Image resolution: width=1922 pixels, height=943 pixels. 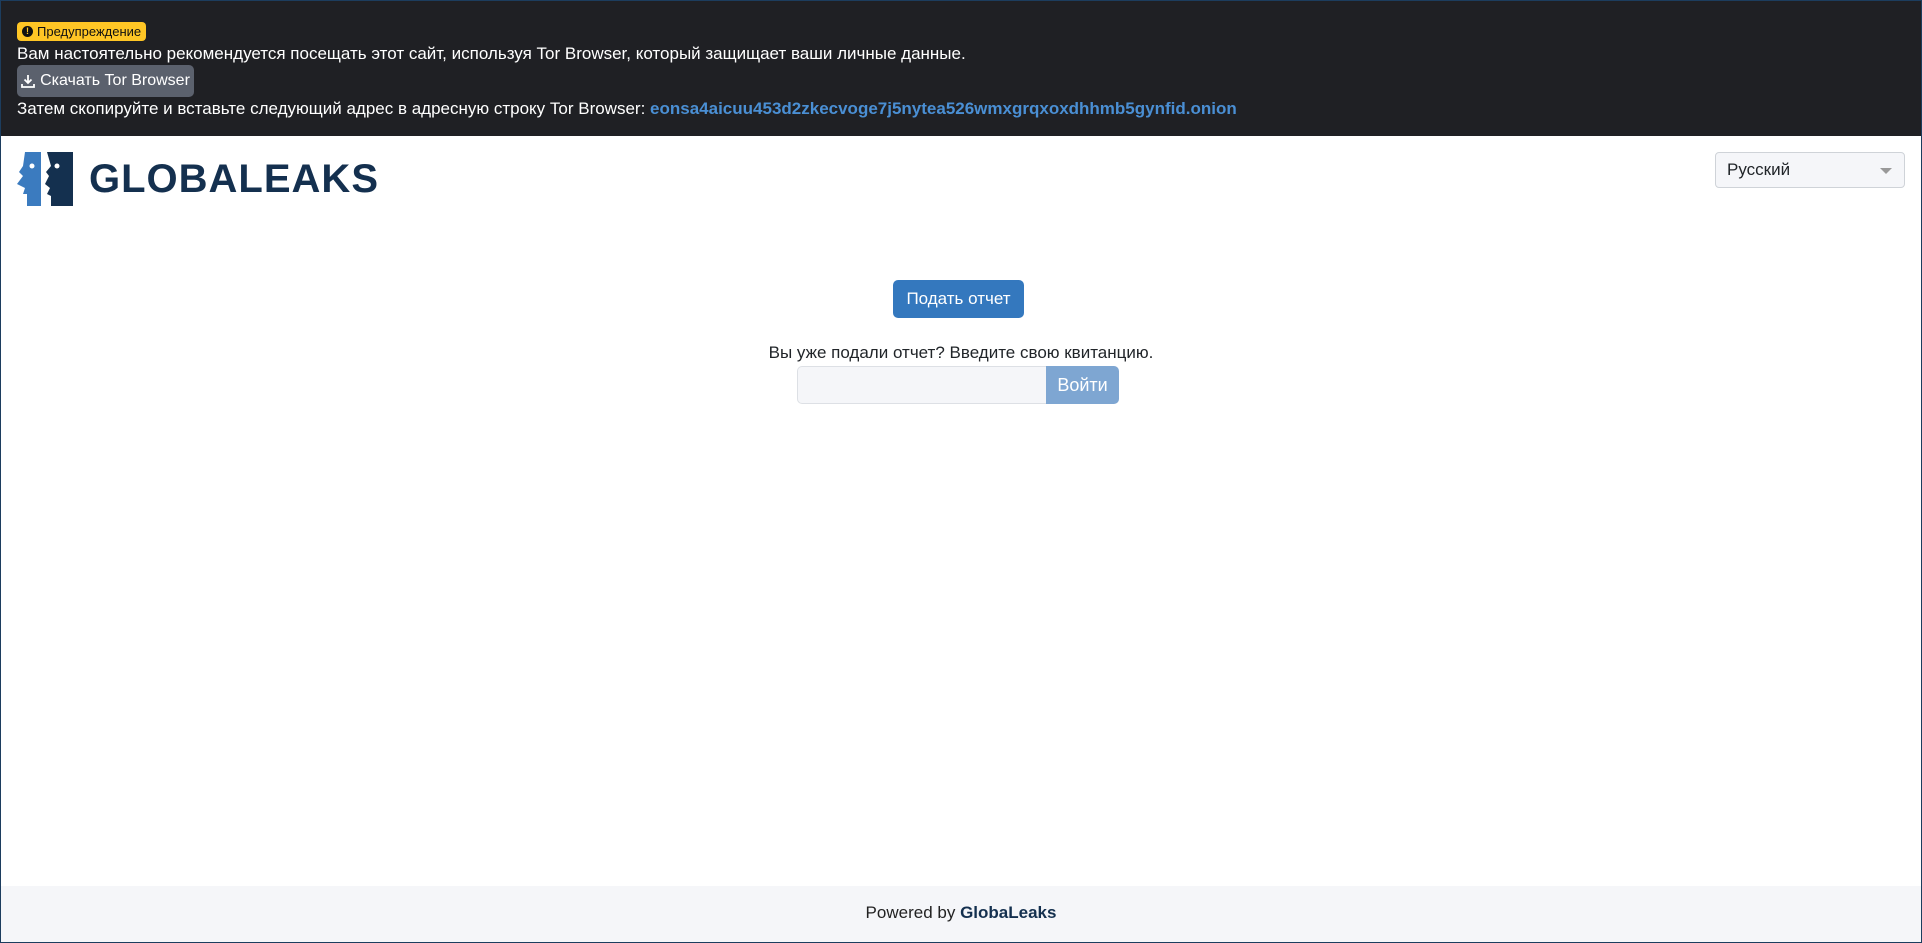 I want to click on language-select: Русский, so click(x=1810, y=170).